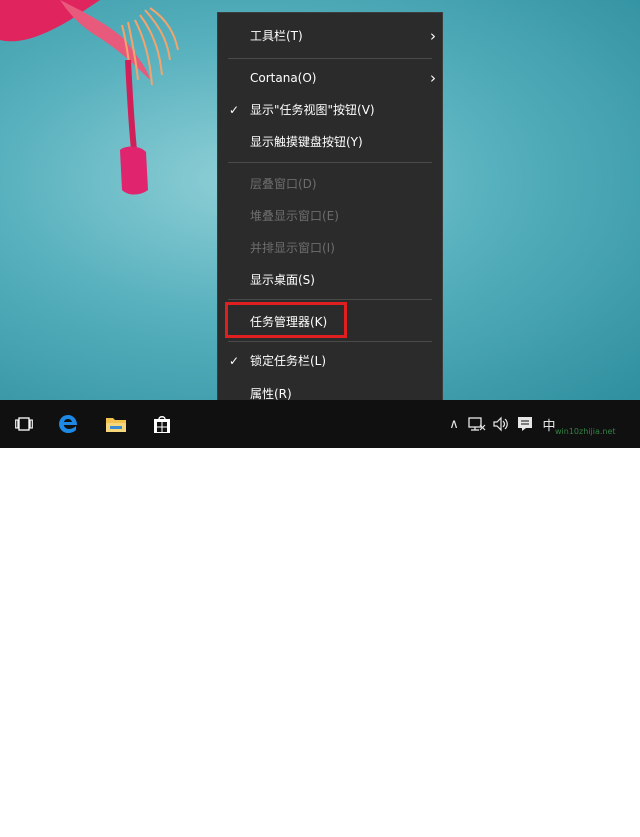  Describe the element at coordinates (276, 36) in the screenshot. I see `menu-item-label: 工具栏(T)` at that location.